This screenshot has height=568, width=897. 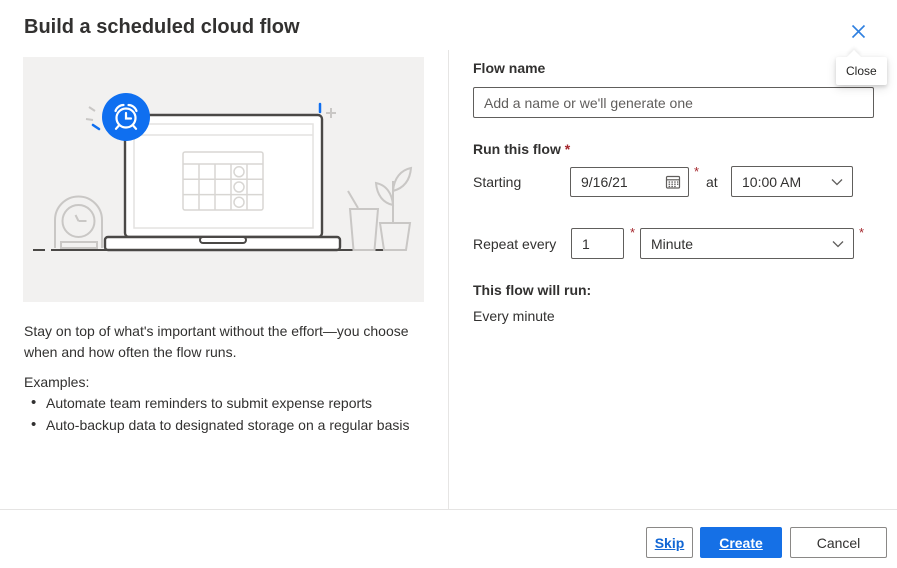 I want to click on examples-label: Examples:, so click(x=57, y=382).